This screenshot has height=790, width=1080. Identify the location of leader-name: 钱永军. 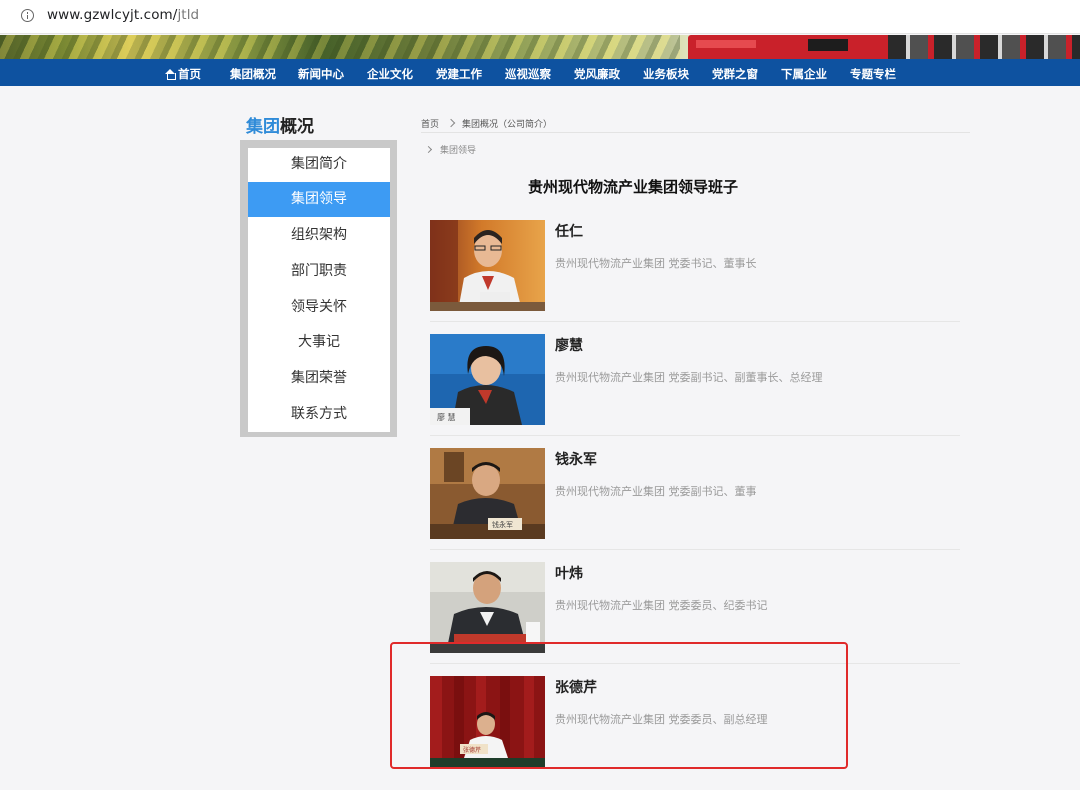
(576, 459).